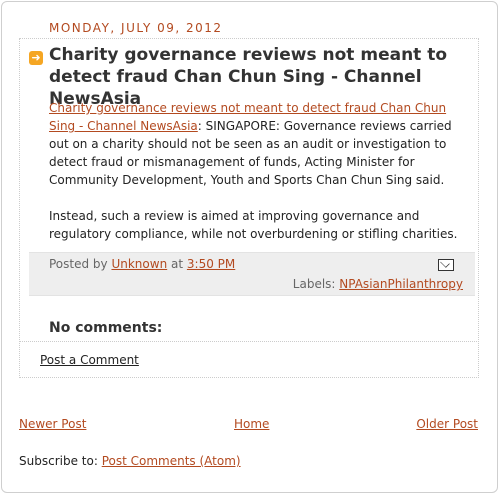  What do you see at coordinates (58, 461) in the screenshot?
I see `subscribe-prefix: Subscribe to:` at bounding box center [58, 461].